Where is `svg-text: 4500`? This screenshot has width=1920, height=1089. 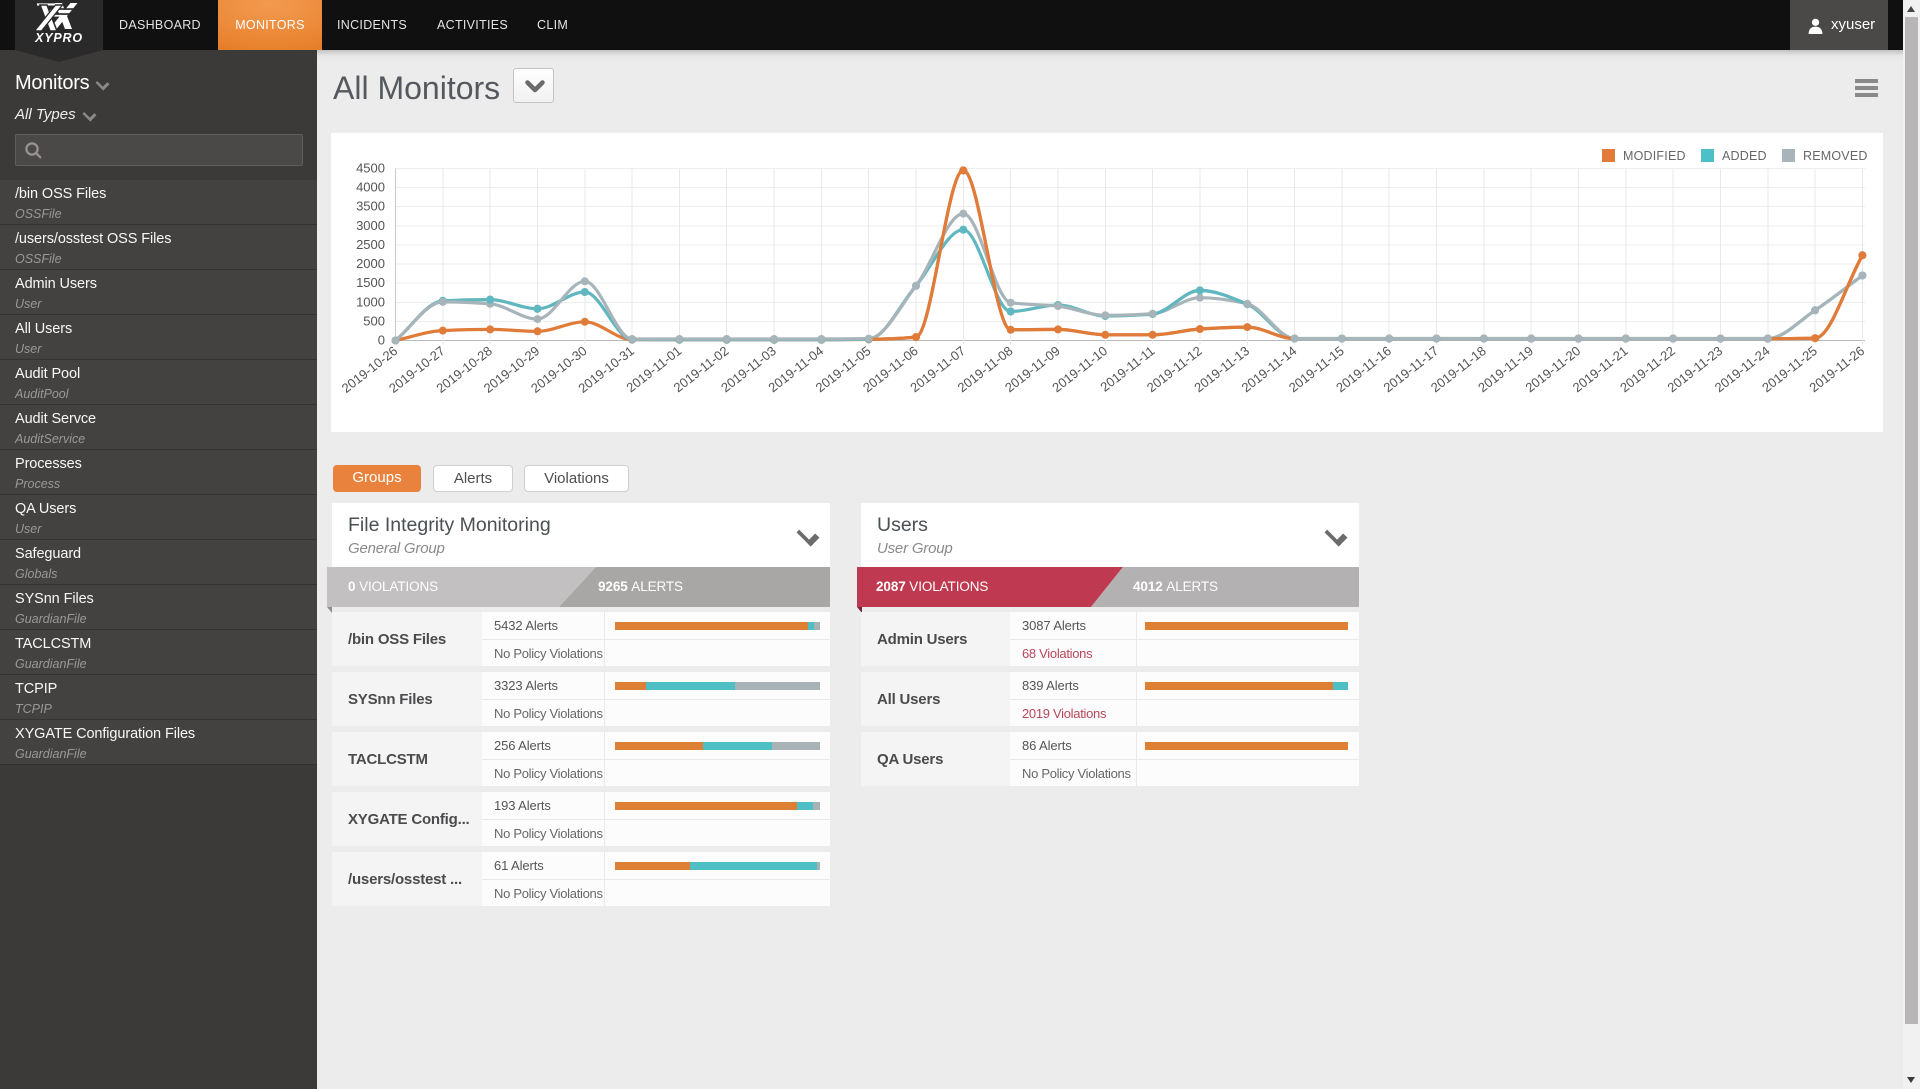
svg-text: 4500 is located at coordinates (370, 168).